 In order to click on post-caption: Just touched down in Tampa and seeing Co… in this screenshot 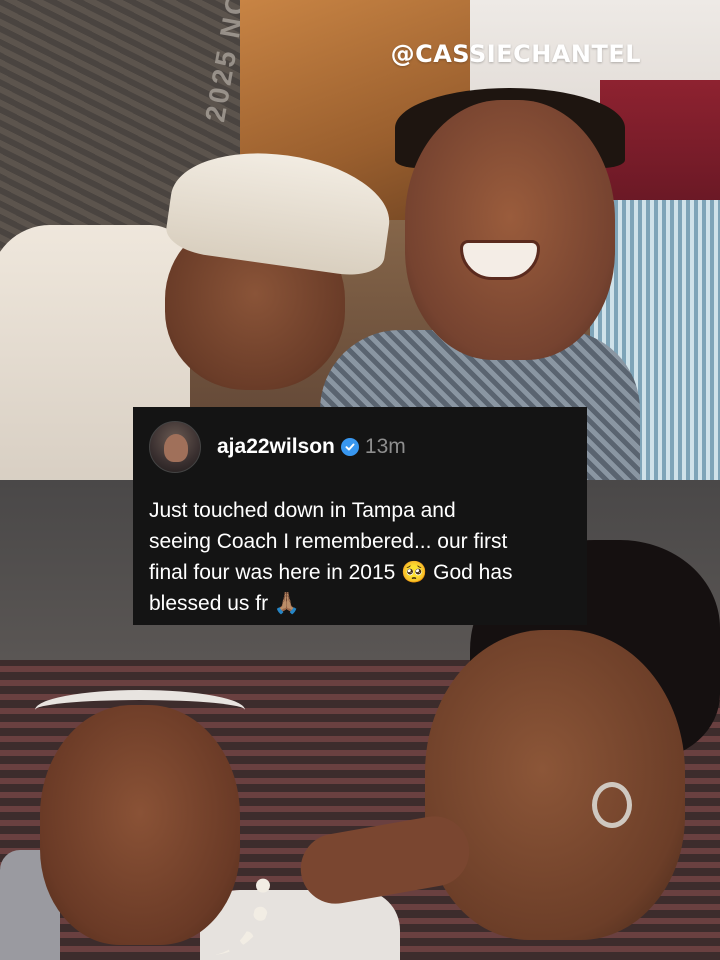, I will do `click(331, 557)`.